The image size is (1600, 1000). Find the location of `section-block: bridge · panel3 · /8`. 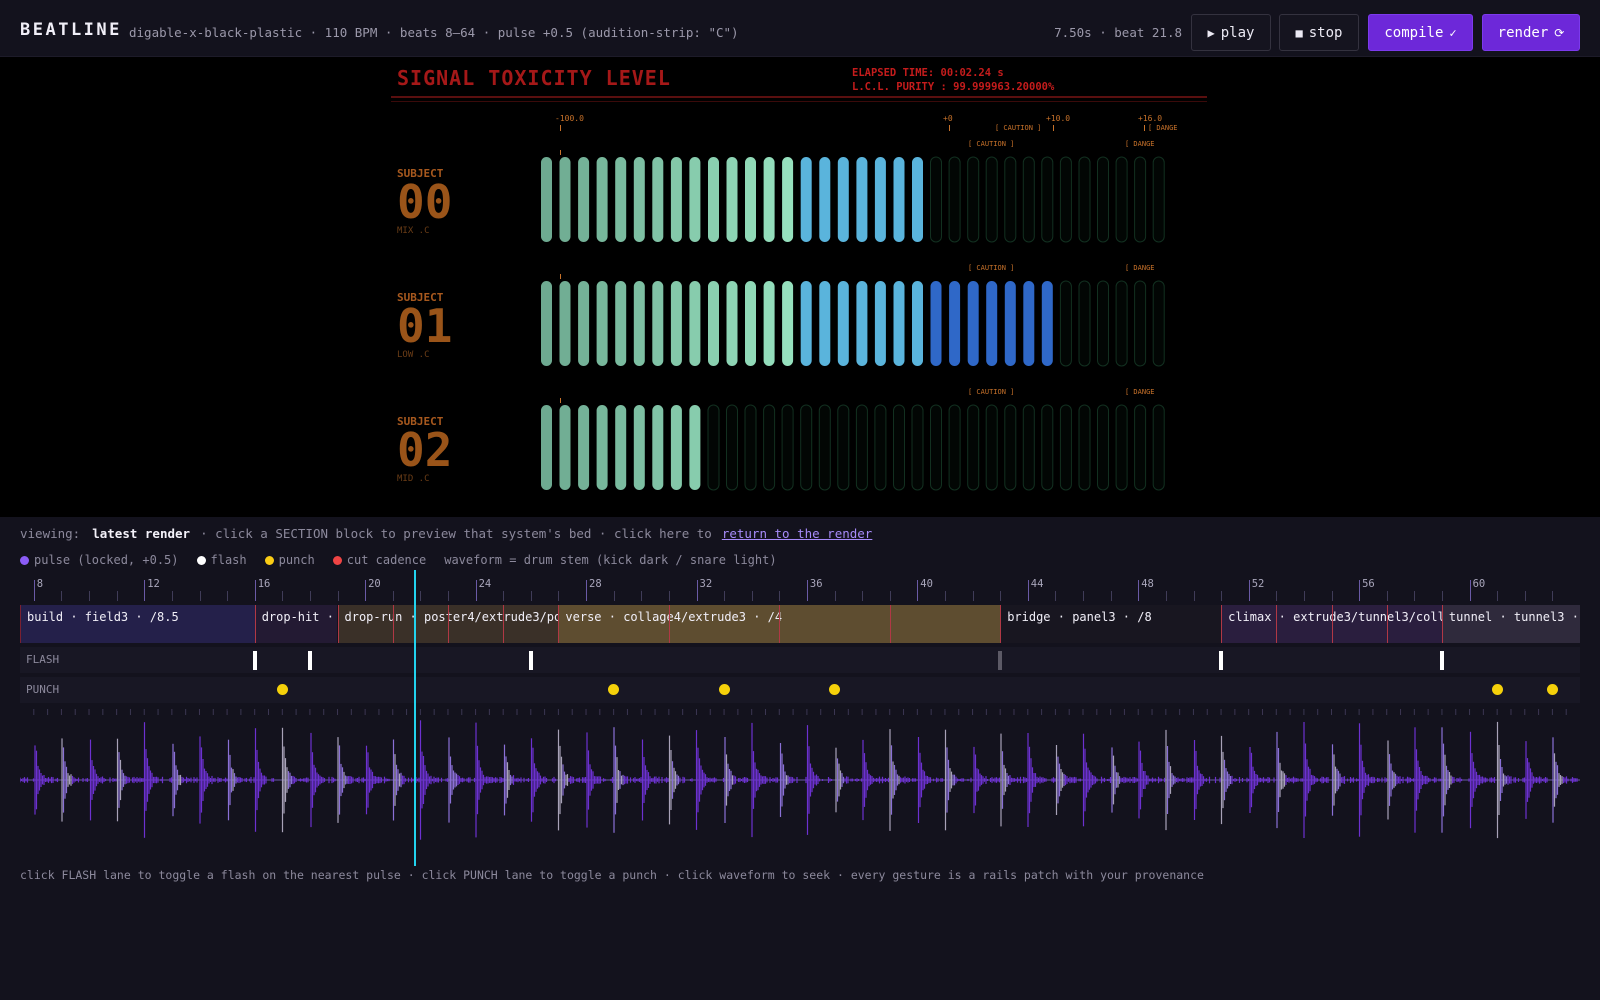

section-block: bridge · panel3 · /8 is located at coordinates (1111, 624).